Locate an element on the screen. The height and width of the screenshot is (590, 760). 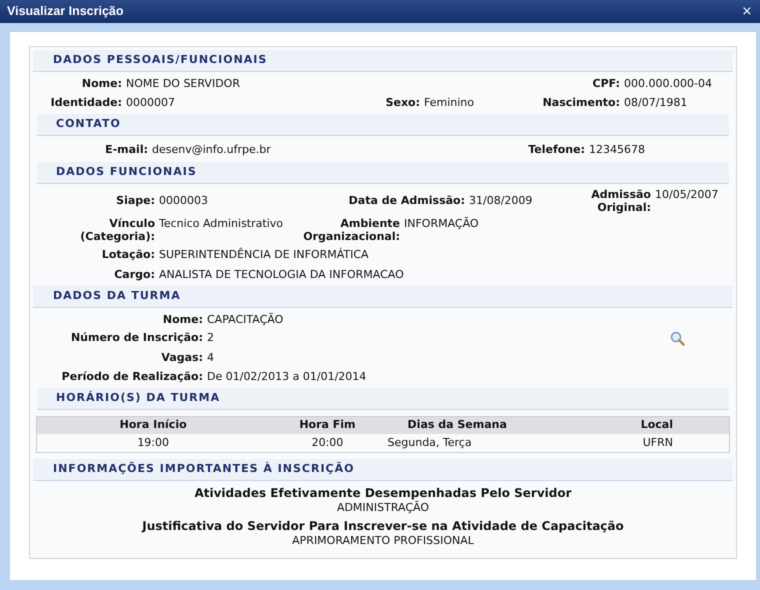
info-value: ADMINISTRAÇÃO is located at coordinates (383, 507).